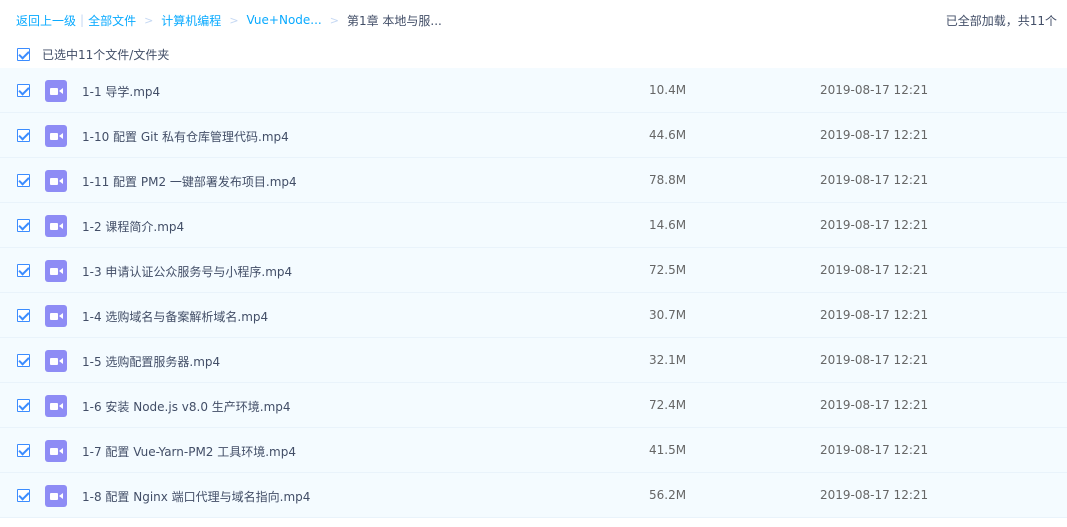 Image resolution: width=1067 pixels, height=527 pixels. What do you see at coordinates (185, 136) in the screenshot?
I see `file-name: 1-10 配置 Git 私有仓库管理代码.mp4` at bounding box center [185, 136].